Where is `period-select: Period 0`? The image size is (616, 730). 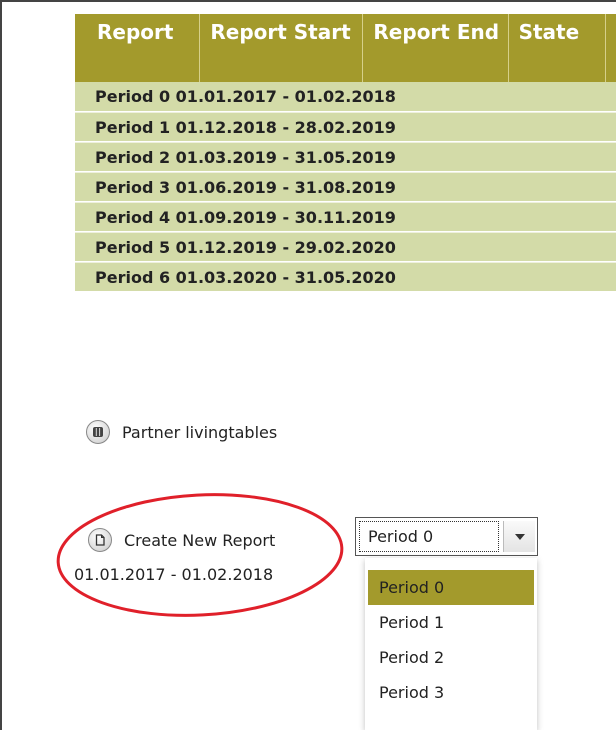
period-select: Period 0 is located at coordinates (446, 536).